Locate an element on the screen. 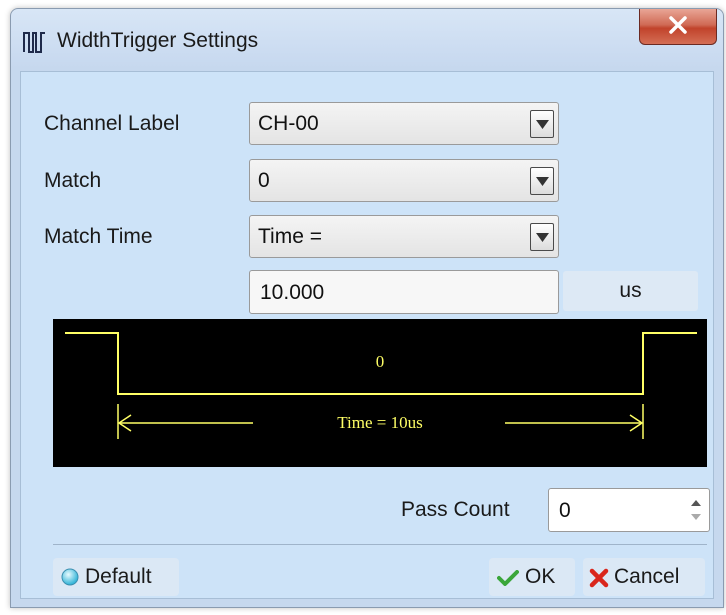 This screenshot has height=615, width=726. stepper-buttons is located at coordinates (696, 510).